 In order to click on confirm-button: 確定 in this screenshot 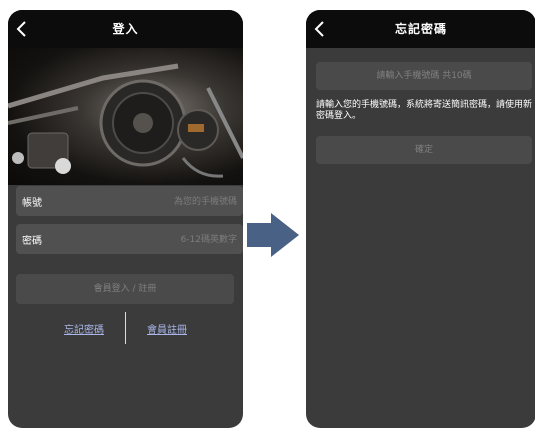, I will do `click(424, 150)`.